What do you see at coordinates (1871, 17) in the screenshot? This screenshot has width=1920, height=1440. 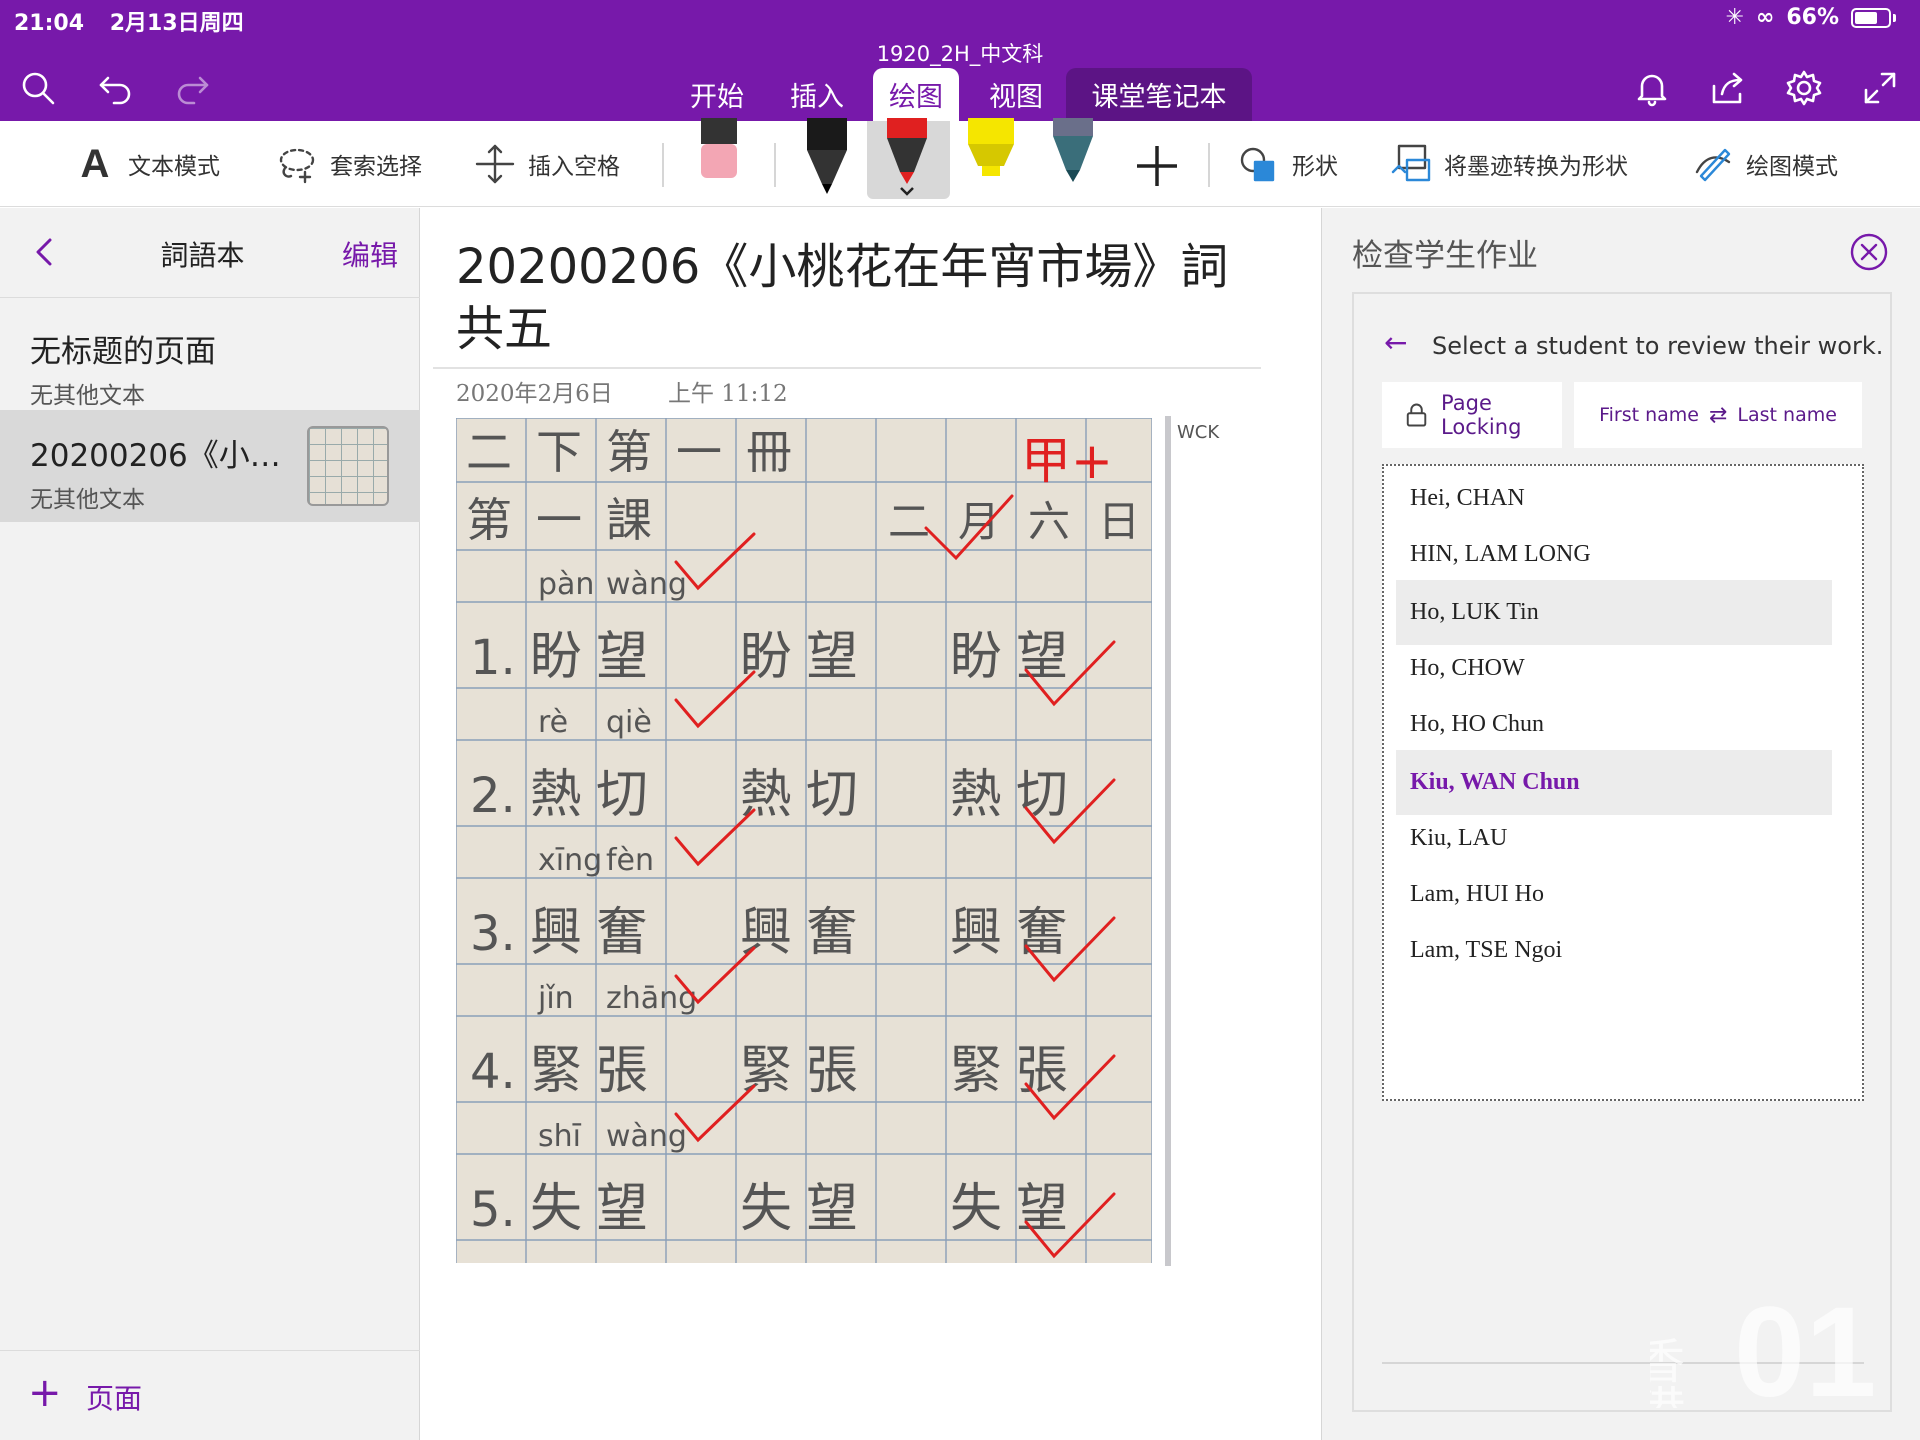 I see `battery-icon` at bounding box center [1871, 17].